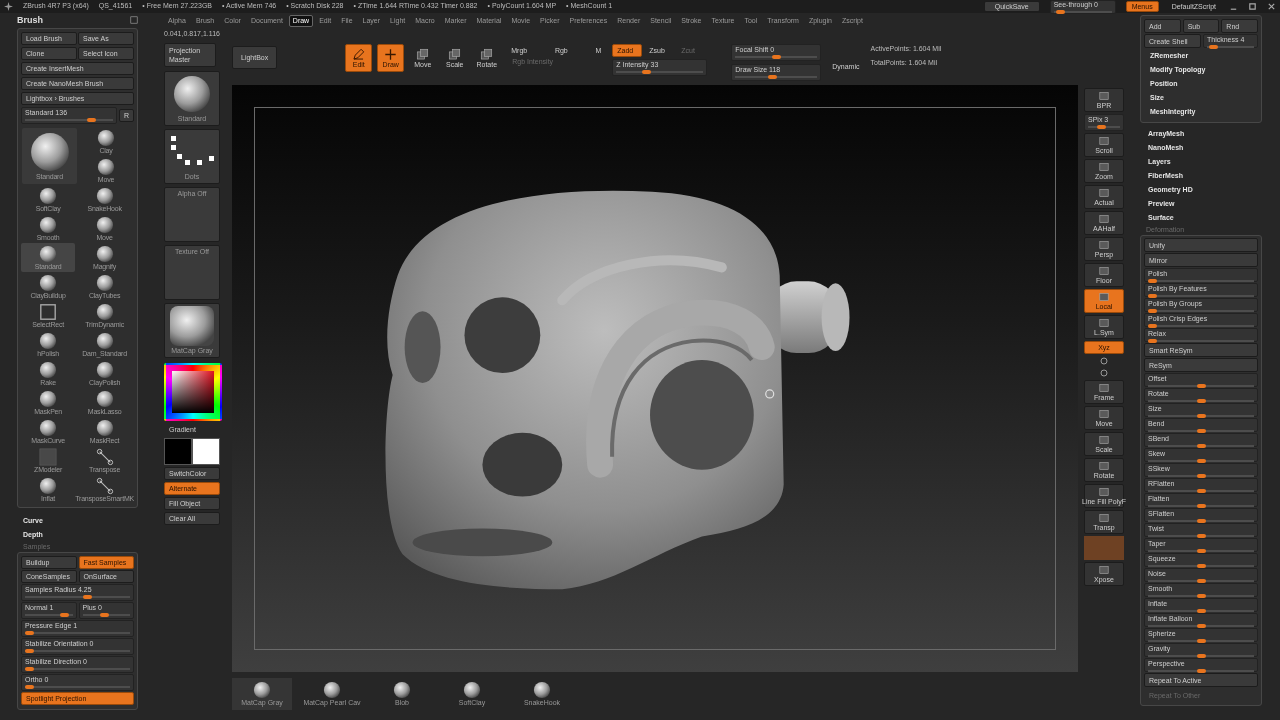 The image size is (1280, 720). What do you see at coordinates (1271, 6) in the screenshot?
I see `close-icon` at bounding box center [1271, 6].